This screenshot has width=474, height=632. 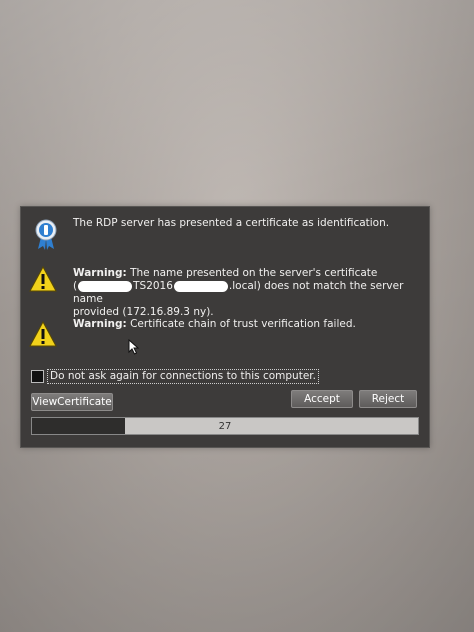 I want to click on countdown-progress-bar: 27, so click(x=225, y=426).